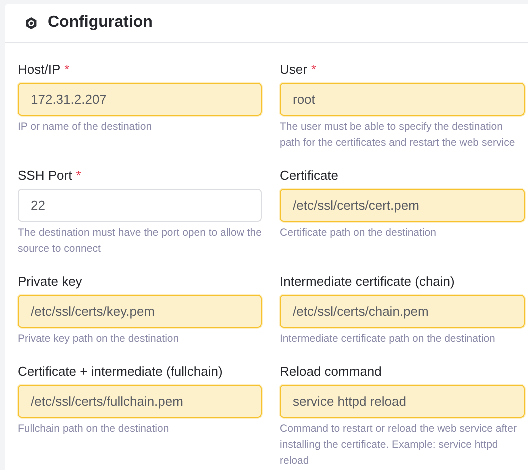 Image resolution: width=528 pixels, height=470 pixels. Describe the element at coordinates (359, 233) in the screenshot. I see `field-hint: Certificate path on the destination` at that location.